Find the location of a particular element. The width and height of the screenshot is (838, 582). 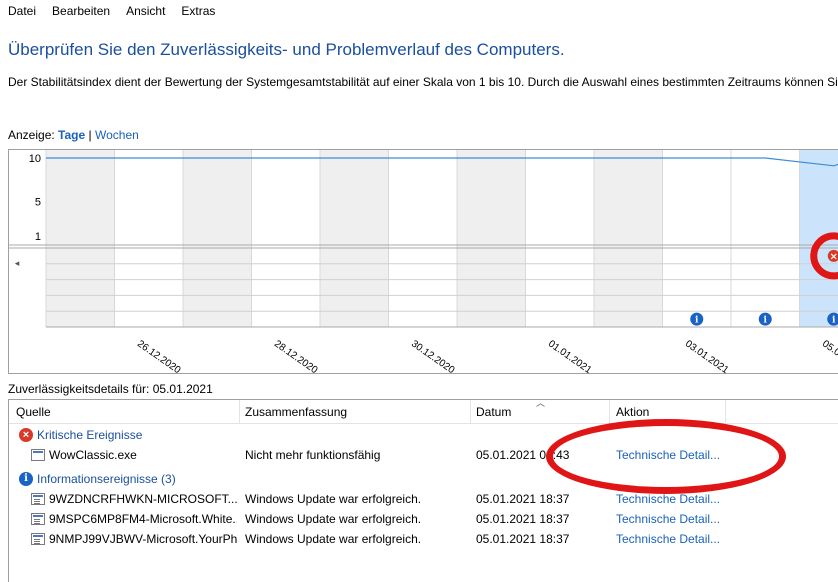

column-header-source: Quelle is located at coordinates (33, 412).